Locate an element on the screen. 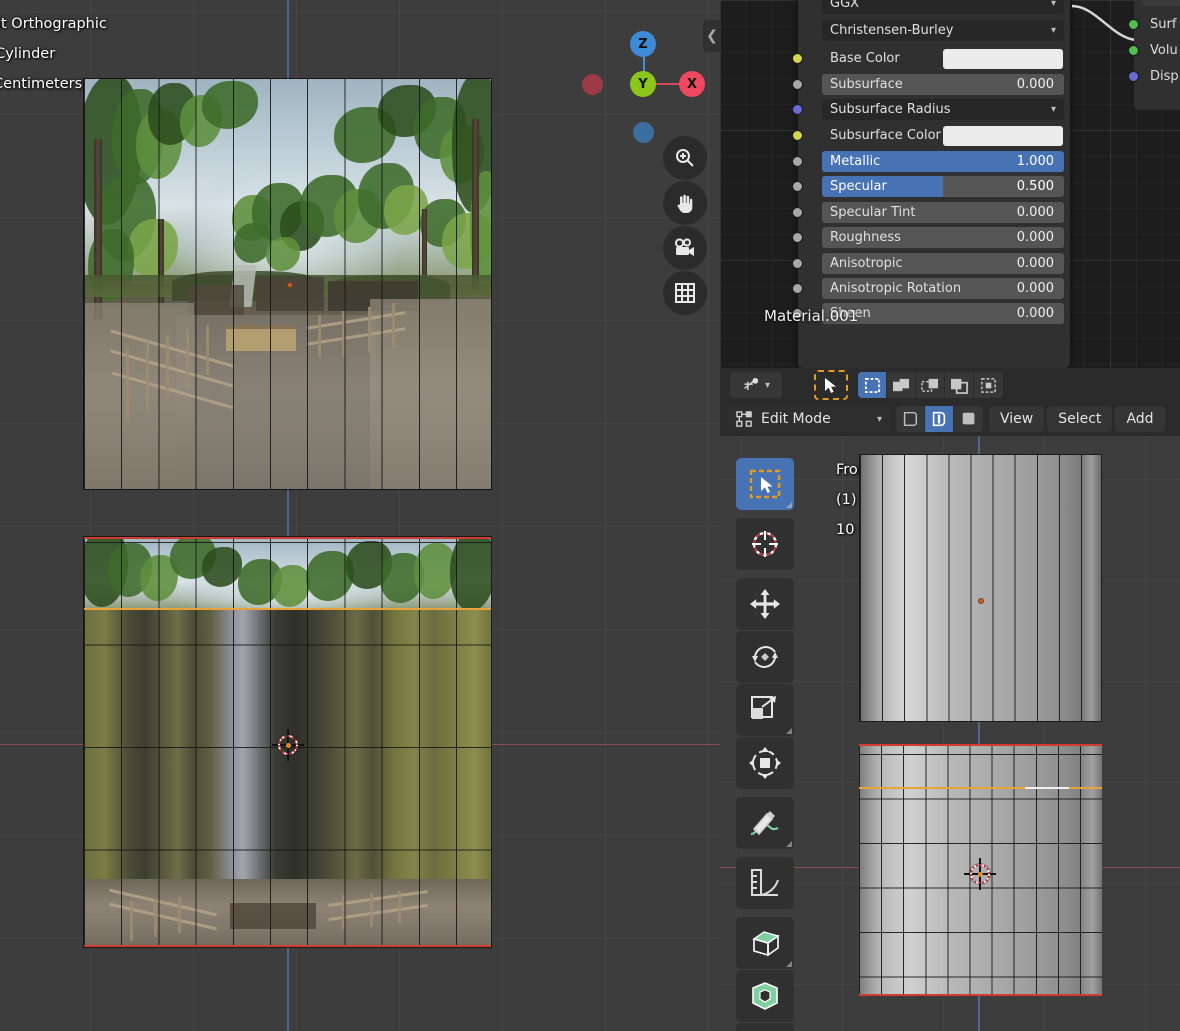 The width and height of the screenshot is (1180, 1031). object-origin-marker is located at coordinates (290, 285).